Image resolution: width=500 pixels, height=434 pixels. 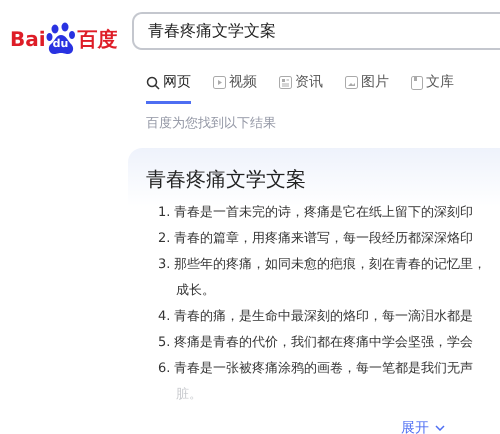 What do you see at coordinates (165, 317) in the screenshot?
I see `list-number: 4.` at bounding box center [165, 317].